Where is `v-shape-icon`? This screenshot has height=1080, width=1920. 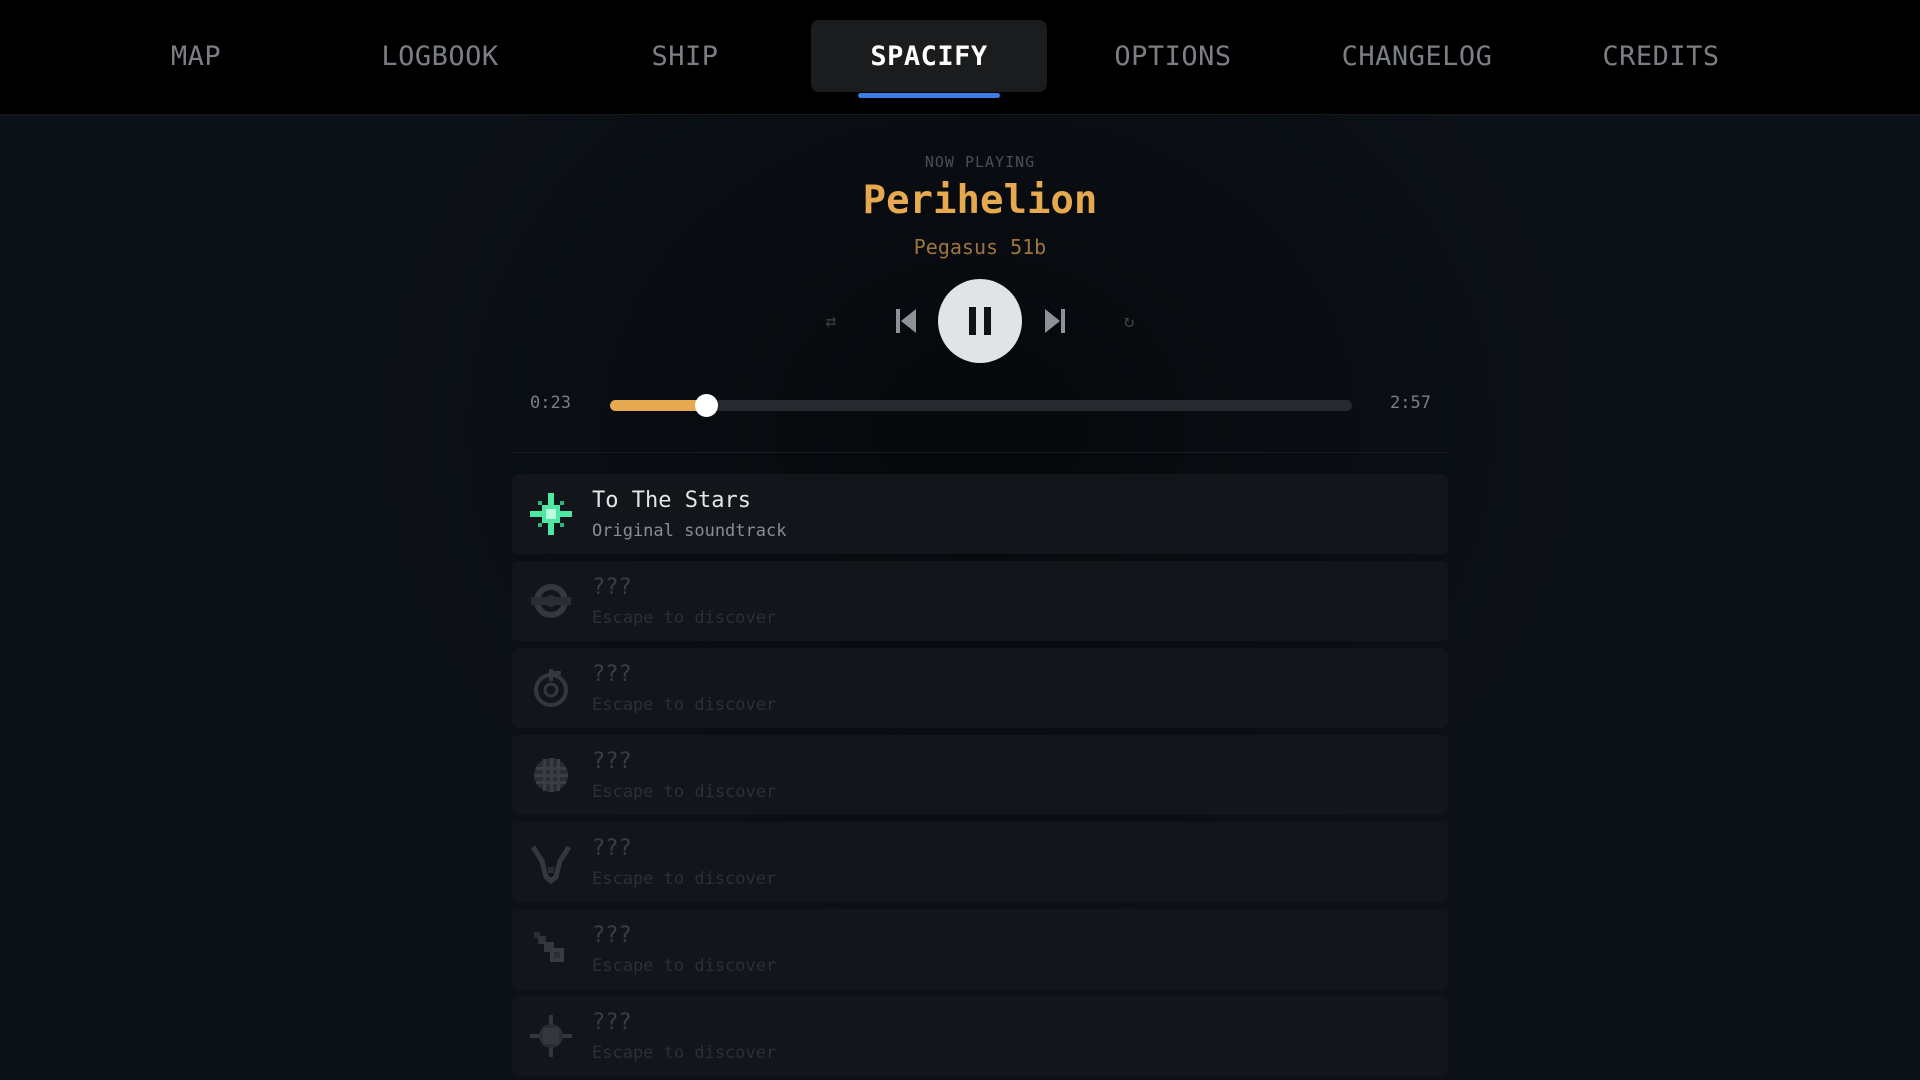 v-shape-icon is located at coordinates (551, 865).